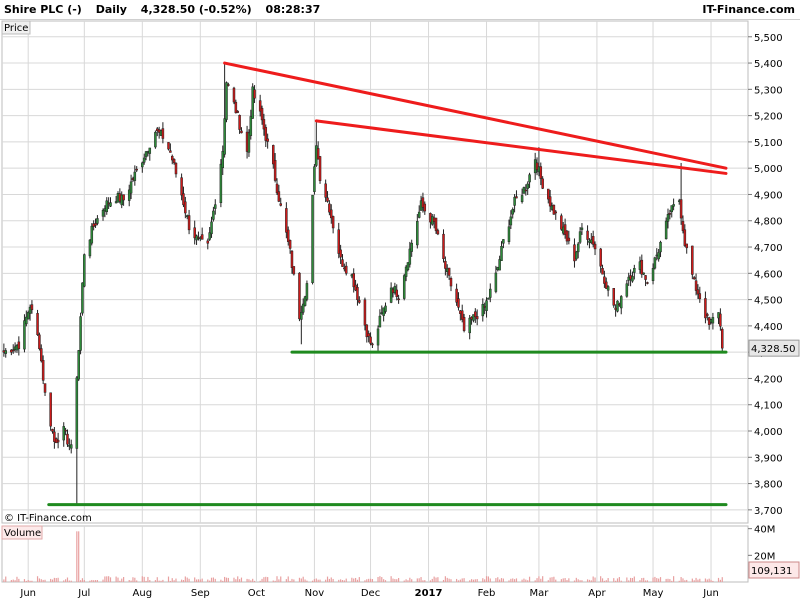 Image resolution: width=800 pixels, height=600 pixels. What do you see at coordinates (22, 533) in the screenshot?
I see `volume-panel-tag: Volume` at bounding box center [22, 533].